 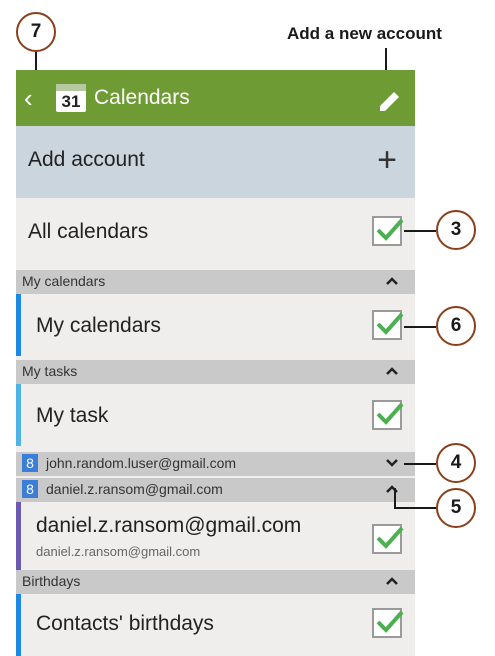 I want to click on add-account-plus-icon: +, so click(x=387, y=160).